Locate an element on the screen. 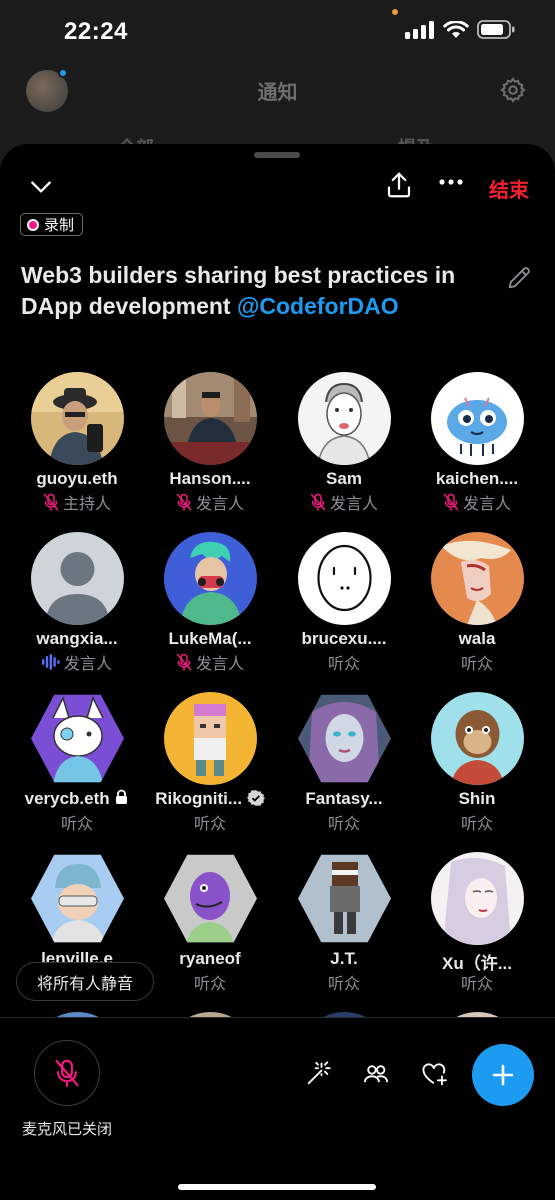 This screenshot has width=555, height=1200. status-bar: 22:24 is located at coordinates (277, 31).